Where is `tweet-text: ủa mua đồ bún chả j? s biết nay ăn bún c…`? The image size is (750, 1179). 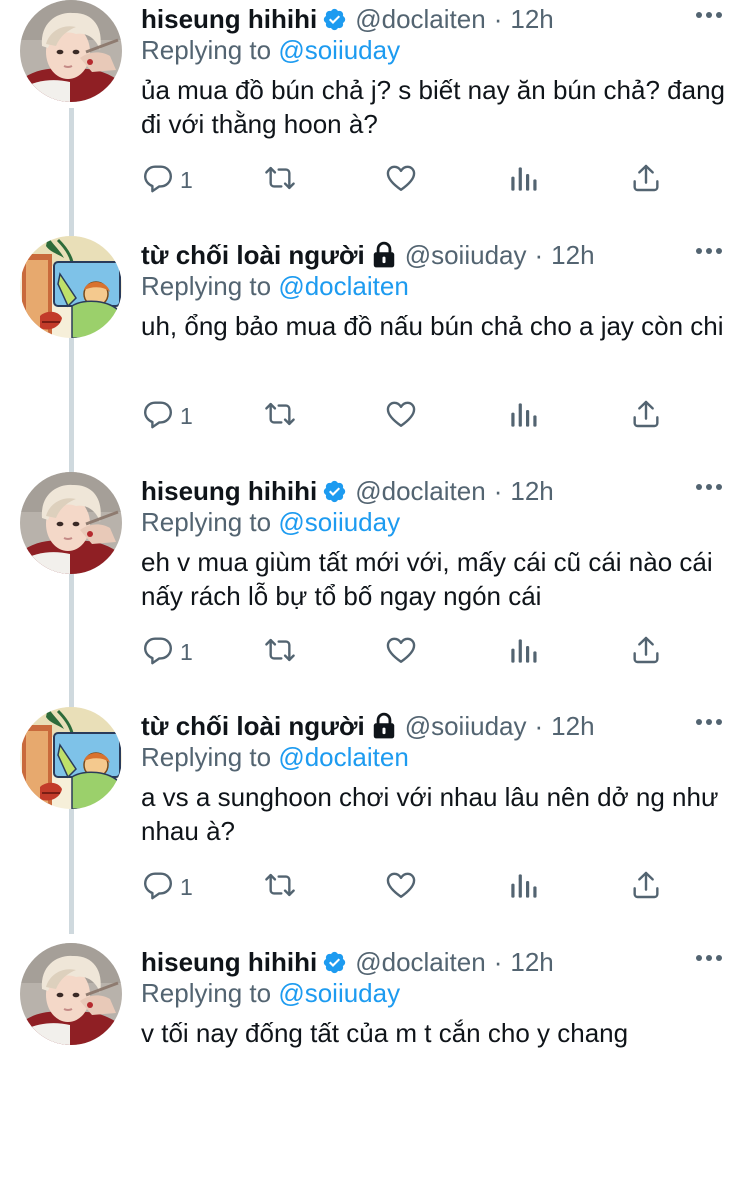
tweet-text: ủa mua đồ bún chả j? s biết nay ăn bún c… is located at coordinates (433, 107).